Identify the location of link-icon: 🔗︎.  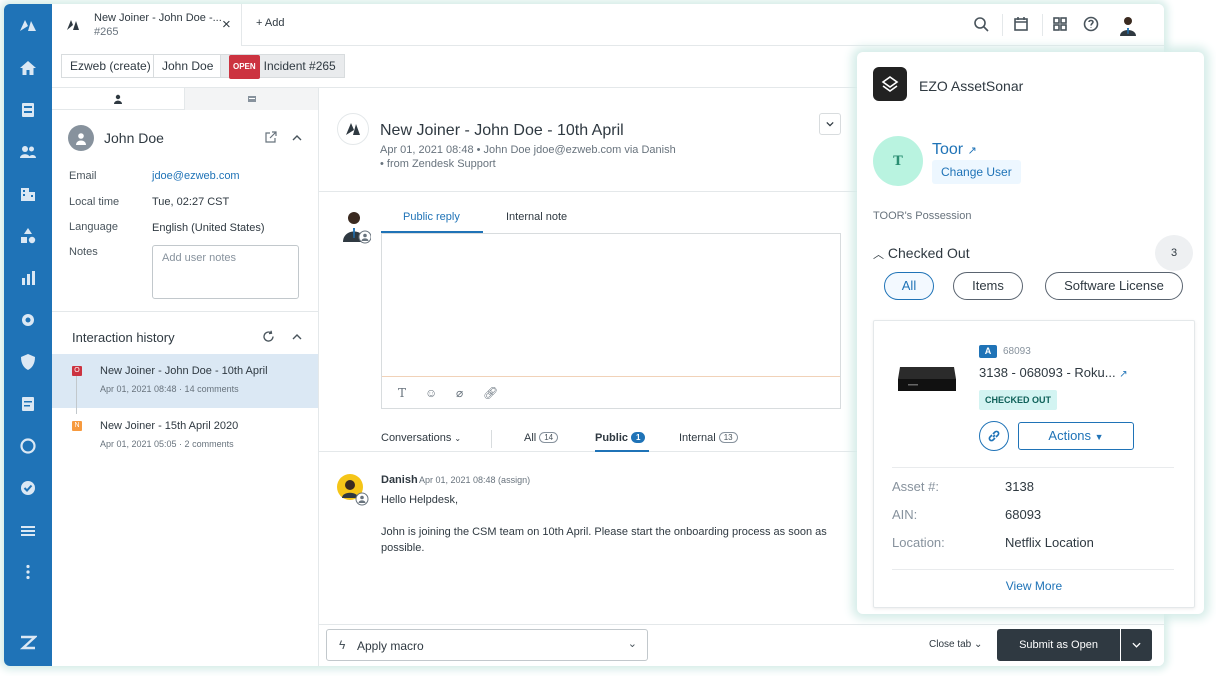
(490, 393).